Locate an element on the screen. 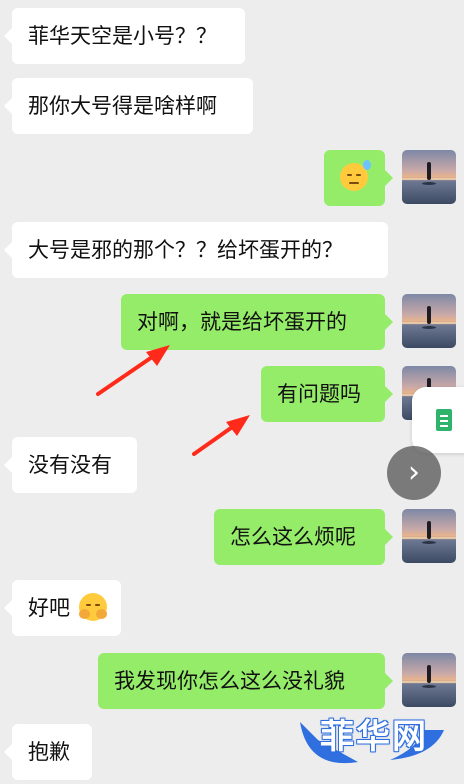 This screenshot has width=464, height=784. message-bubble: 菲华天空是小号？？ is located at coordinates (124, 36).